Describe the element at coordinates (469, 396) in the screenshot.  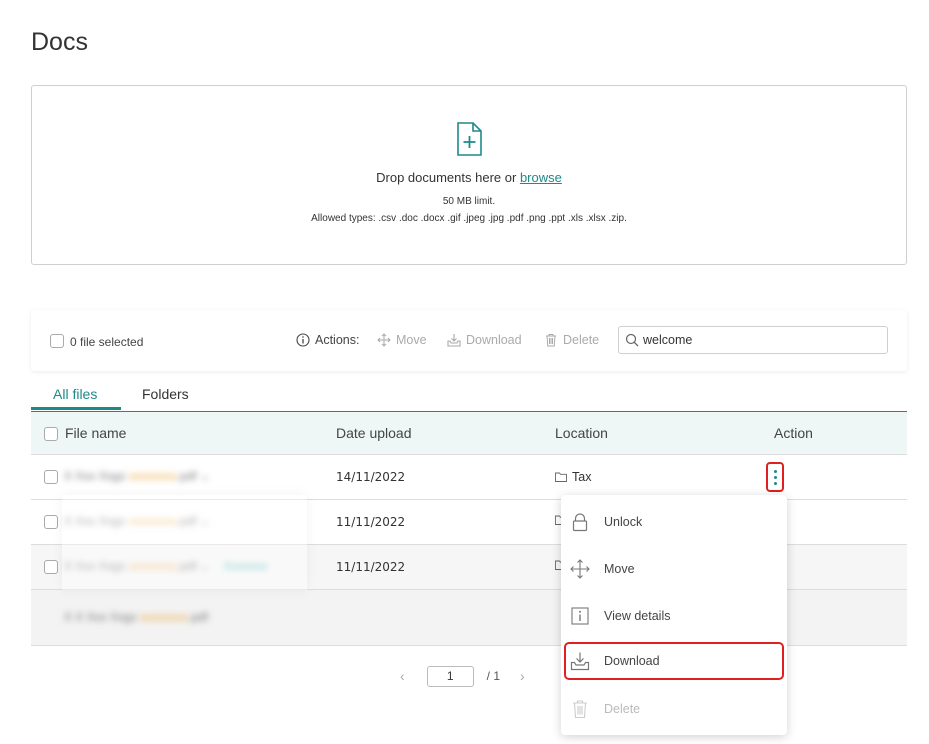
I see `file-tabs: All files Folders` at that location.